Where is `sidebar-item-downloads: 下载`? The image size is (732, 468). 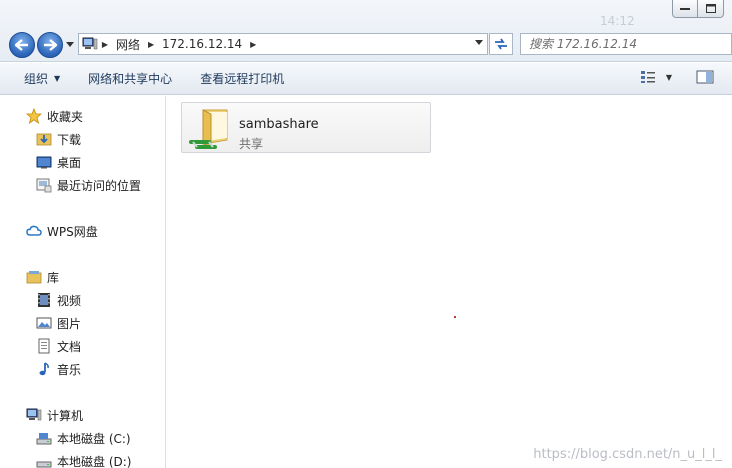 sidebar-item-downloads: 下载 is located at coordinates (58, 139).